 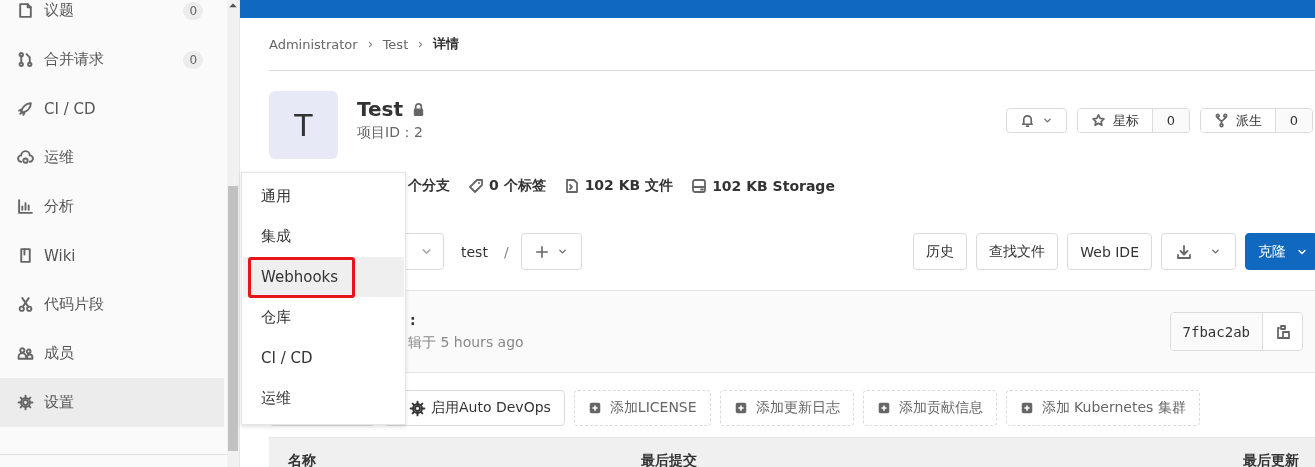 I want to click on sidebar-item: 议题 0, so click(x=112, y=17).